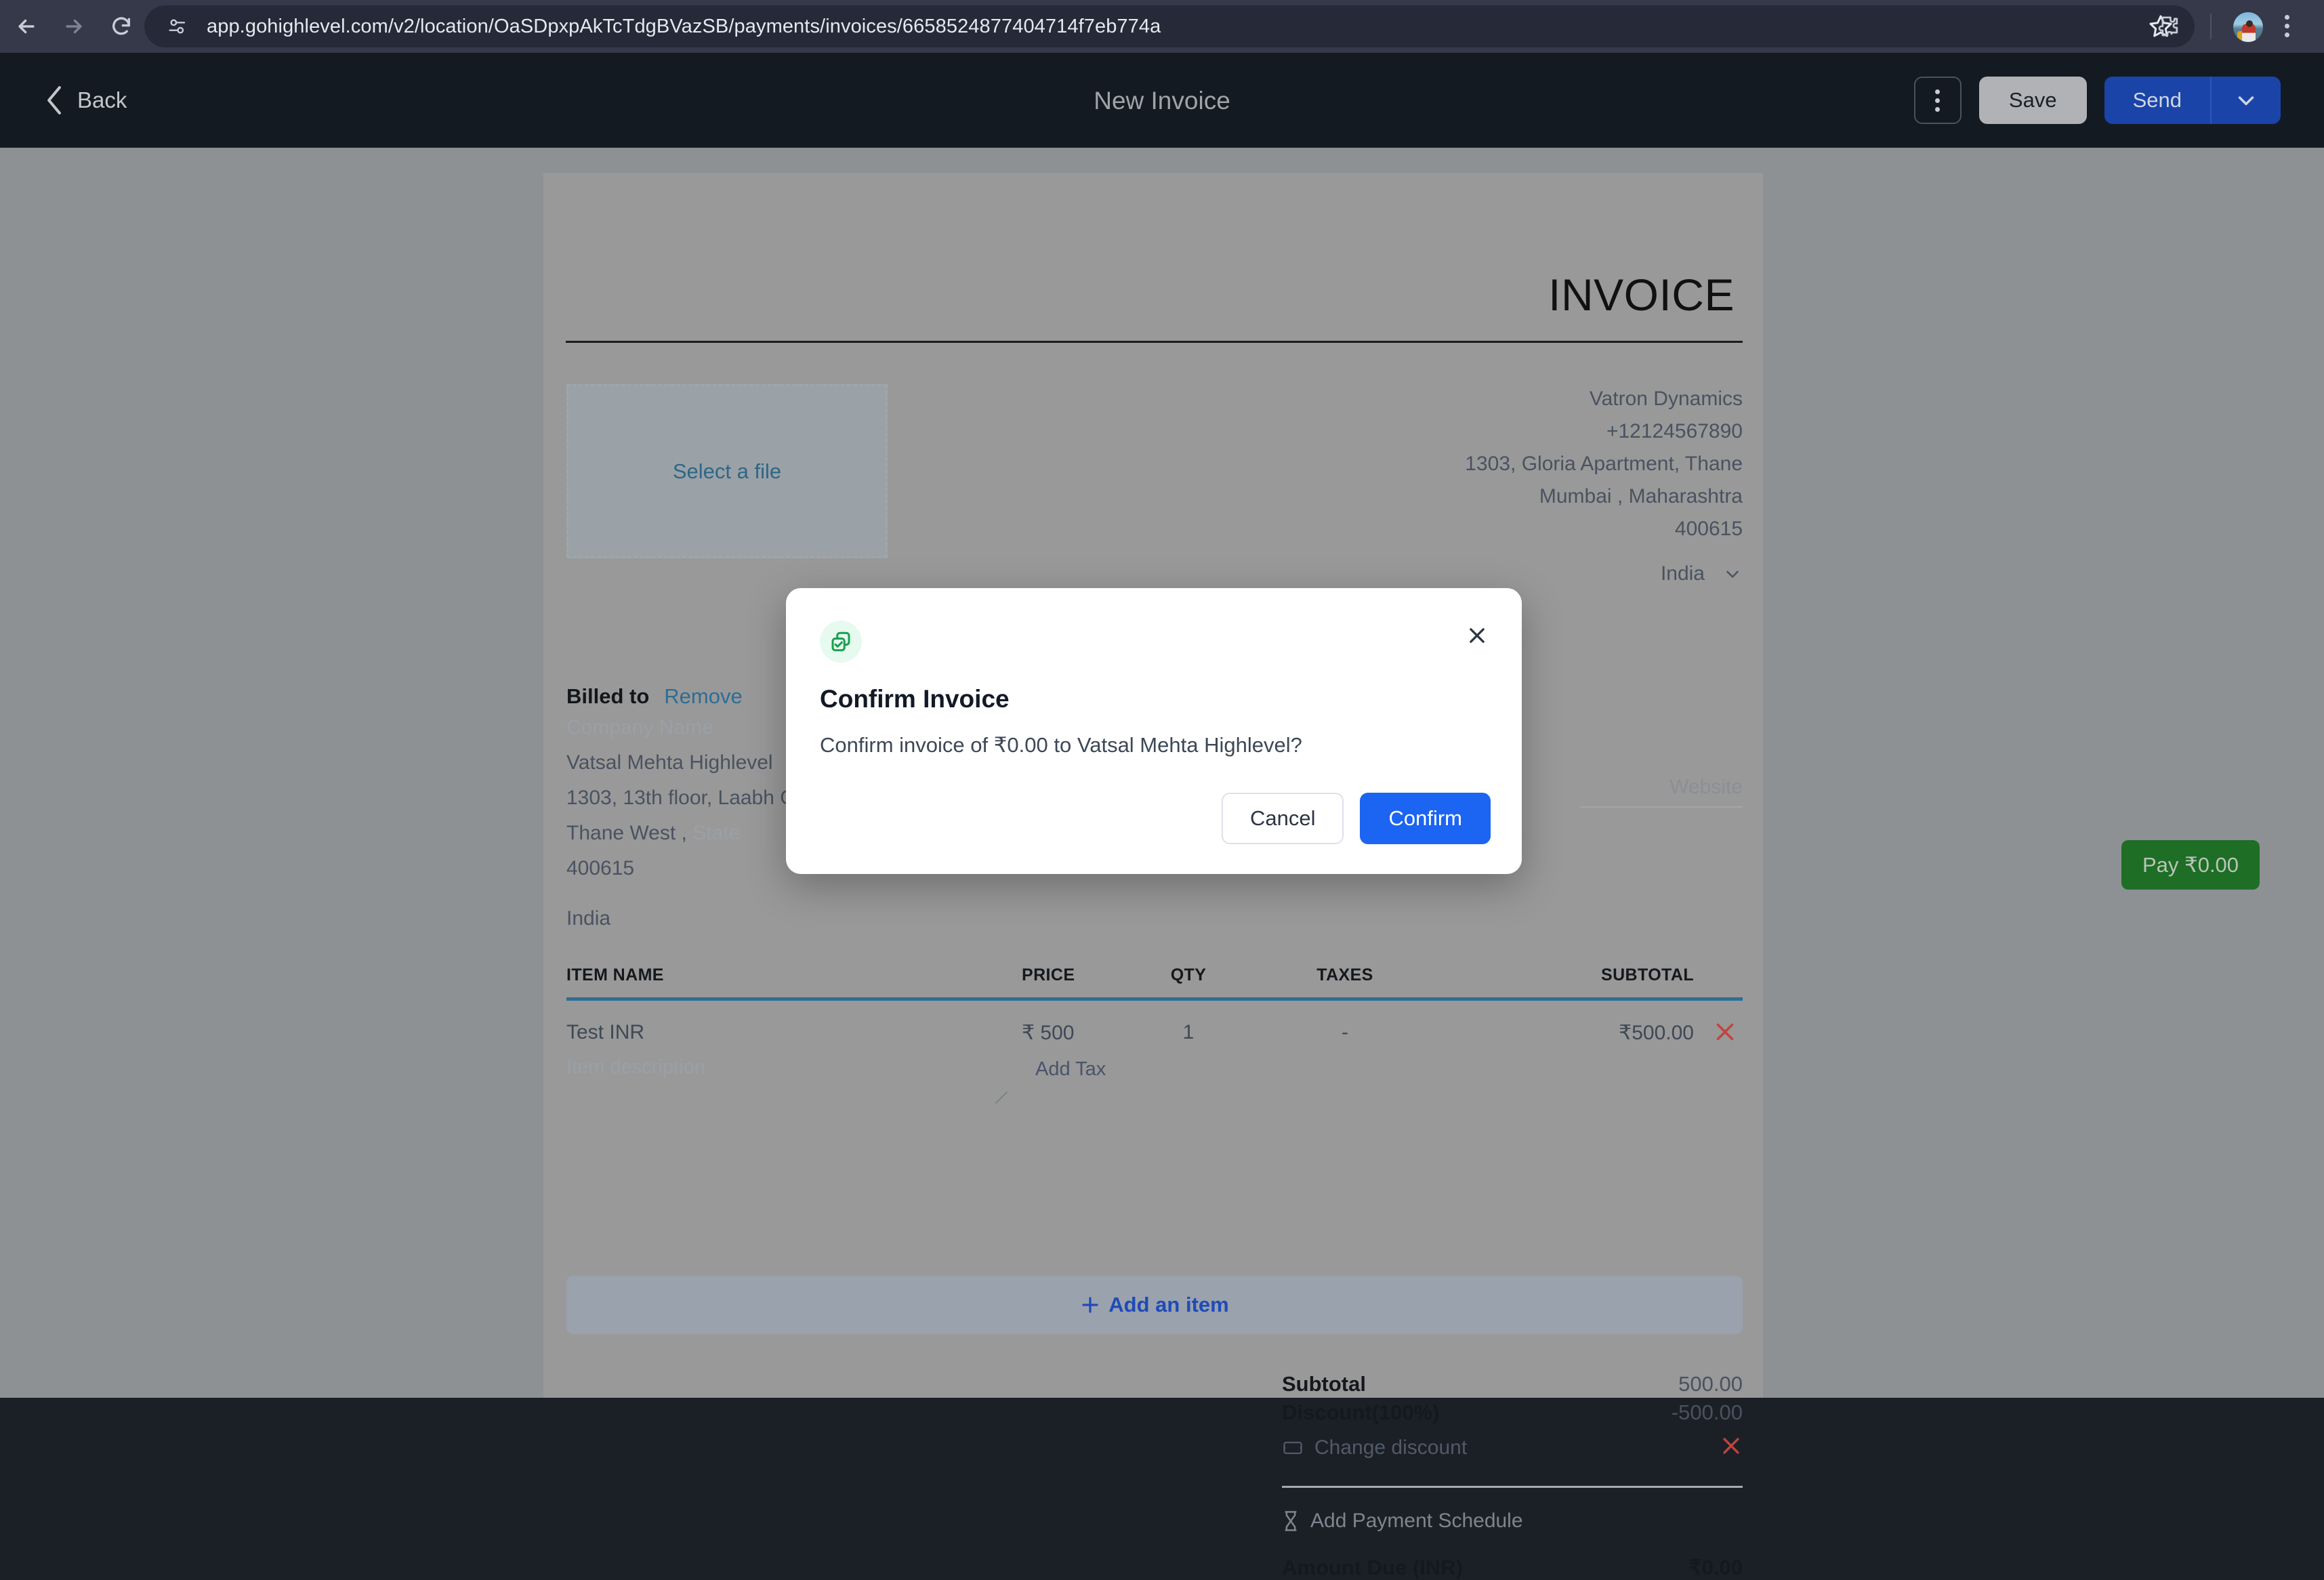 This screenshot has height=1580, width=2324. I want to click on browser-forward-button, so click(74, 26).